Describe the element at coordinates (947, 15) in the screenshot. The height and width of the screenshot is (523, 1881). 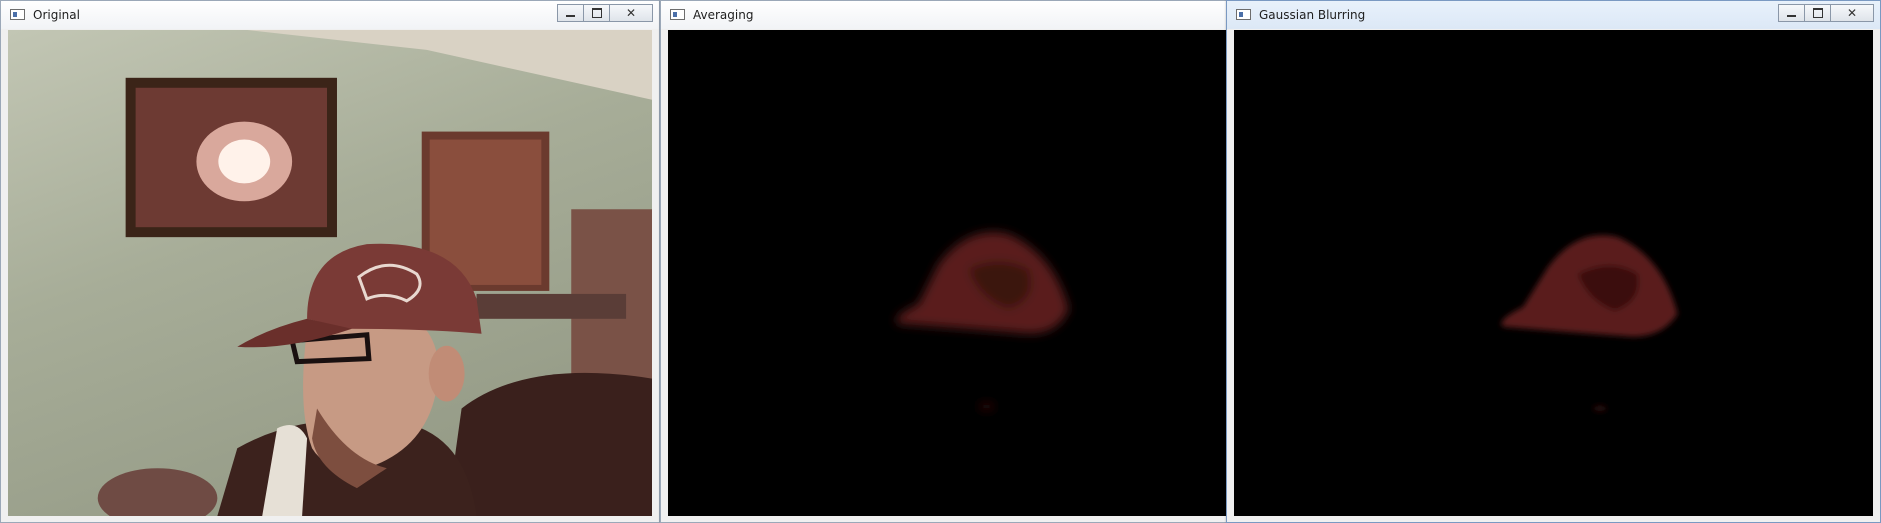
I see `title-bar: Averaging` at that location.